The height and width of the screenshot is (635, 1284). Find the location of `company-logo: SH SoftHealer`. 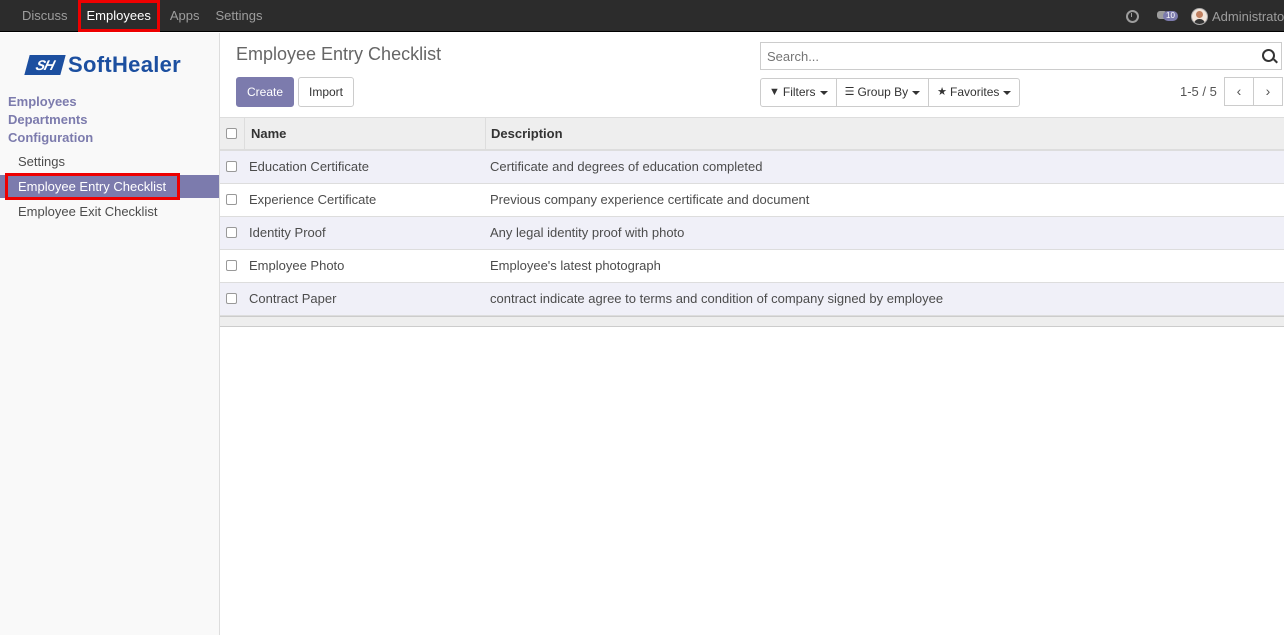

company-logo: SH SoftHealer is located at coordinates (103, 65).